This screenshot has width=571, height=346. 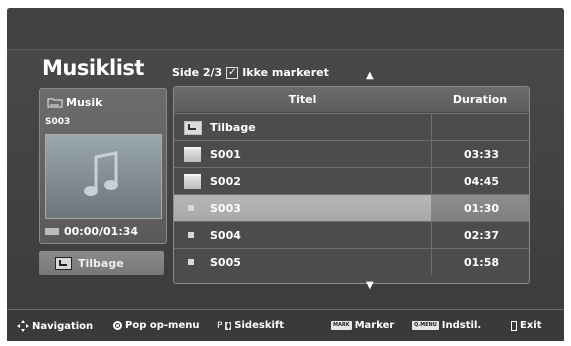 I want to click on help-popup: Pop op-menu, so click(x=156, y=325).